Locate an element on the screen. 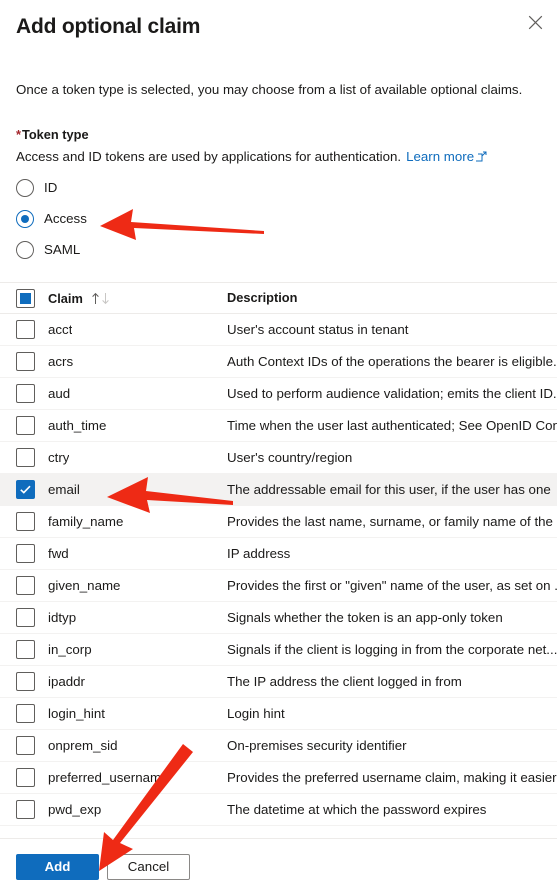  close-icon is located at coordinates (535, 22).